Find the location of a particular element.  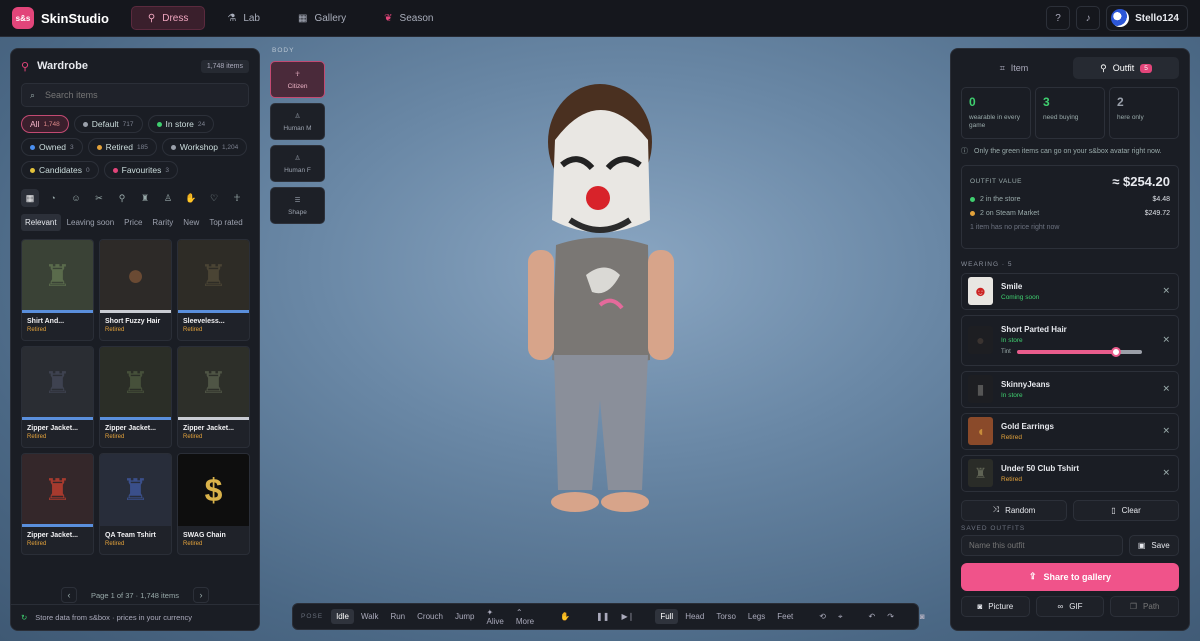

tshirt-thumbnail: ♜ is located at coordinates (980, 473).